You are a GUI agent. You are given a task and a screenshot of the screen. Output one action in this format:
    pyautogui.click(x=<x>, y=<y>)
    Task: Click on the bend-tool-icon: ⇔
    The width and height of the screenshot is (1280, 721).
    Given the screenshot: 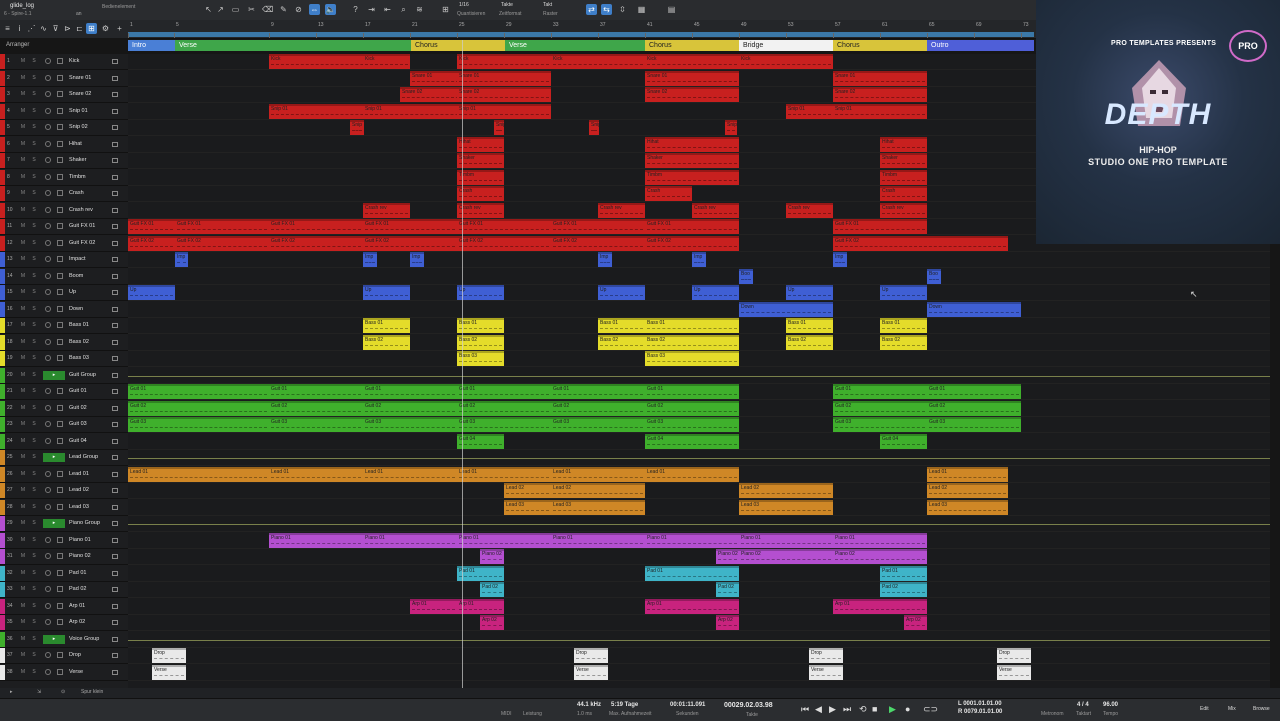 What is the action you would take?
    pyautogui.click(x=314, y=9)
    